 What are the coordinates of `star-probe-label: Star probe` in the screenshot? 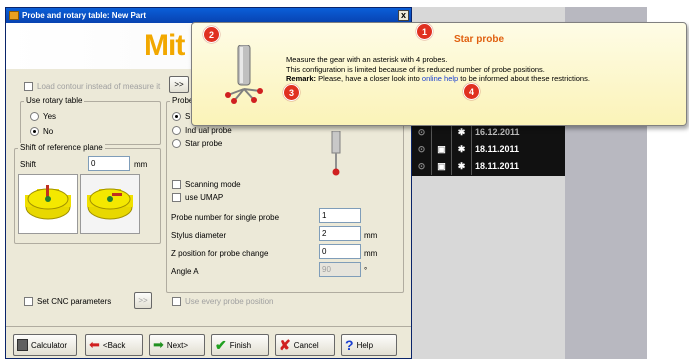 It's located at (204, 143).